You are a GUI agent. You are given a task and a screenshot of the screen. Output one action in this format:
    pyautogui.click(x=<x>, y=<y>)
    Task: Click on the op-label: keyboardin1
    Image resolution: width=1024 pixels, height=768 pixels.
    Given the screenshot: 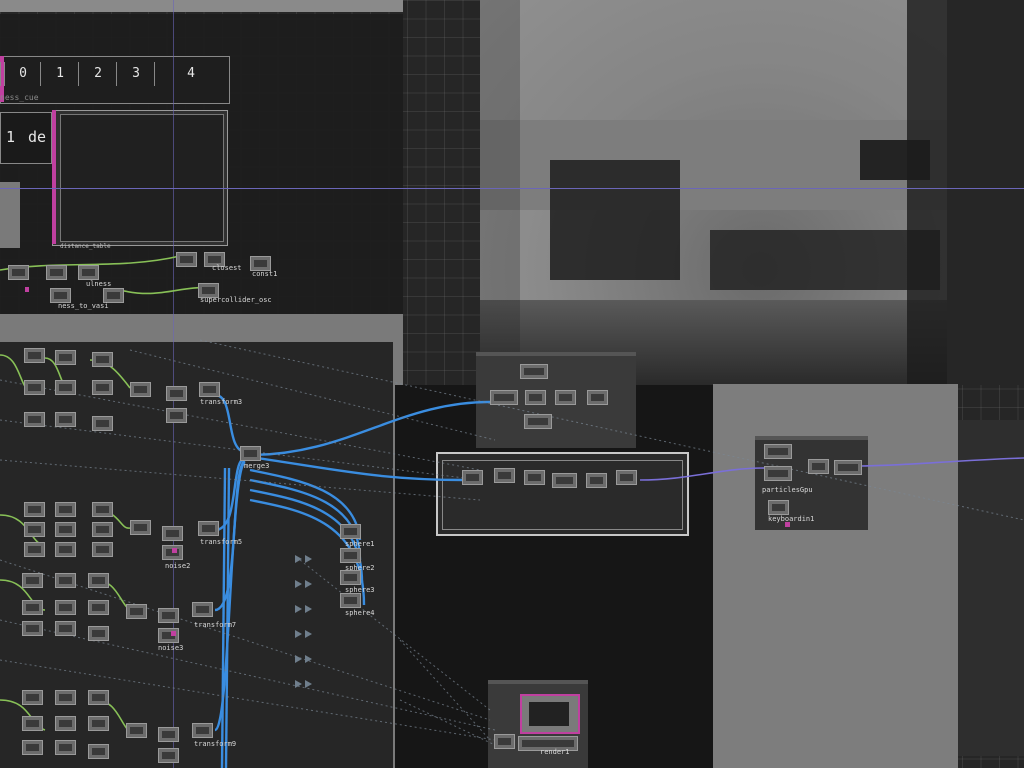 What is the action you would take?
    pyautogui.click(x=791, y=519)
    